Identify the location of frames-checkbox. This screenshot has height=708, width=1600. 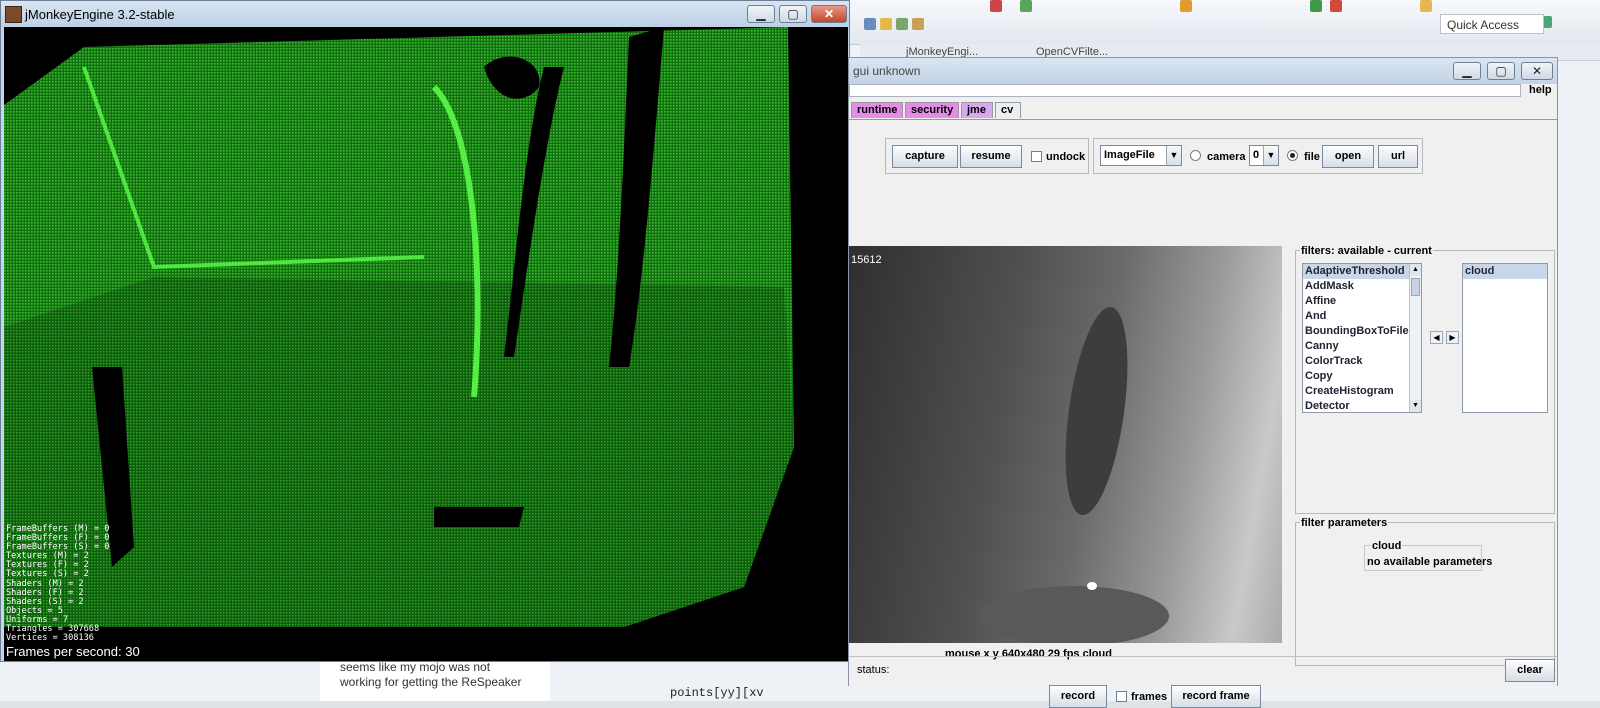
(1121, 696).